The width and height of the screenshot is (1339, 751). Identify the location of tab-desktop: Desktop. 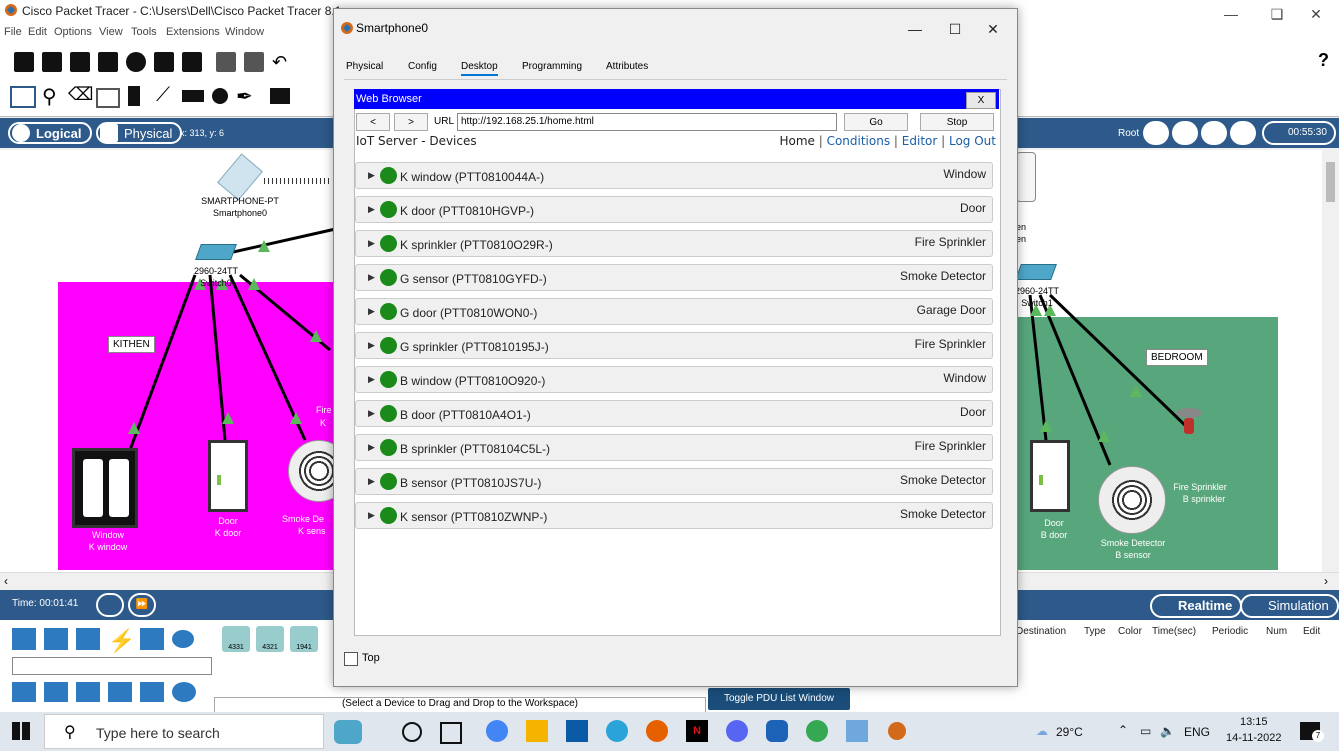
(479, 68).